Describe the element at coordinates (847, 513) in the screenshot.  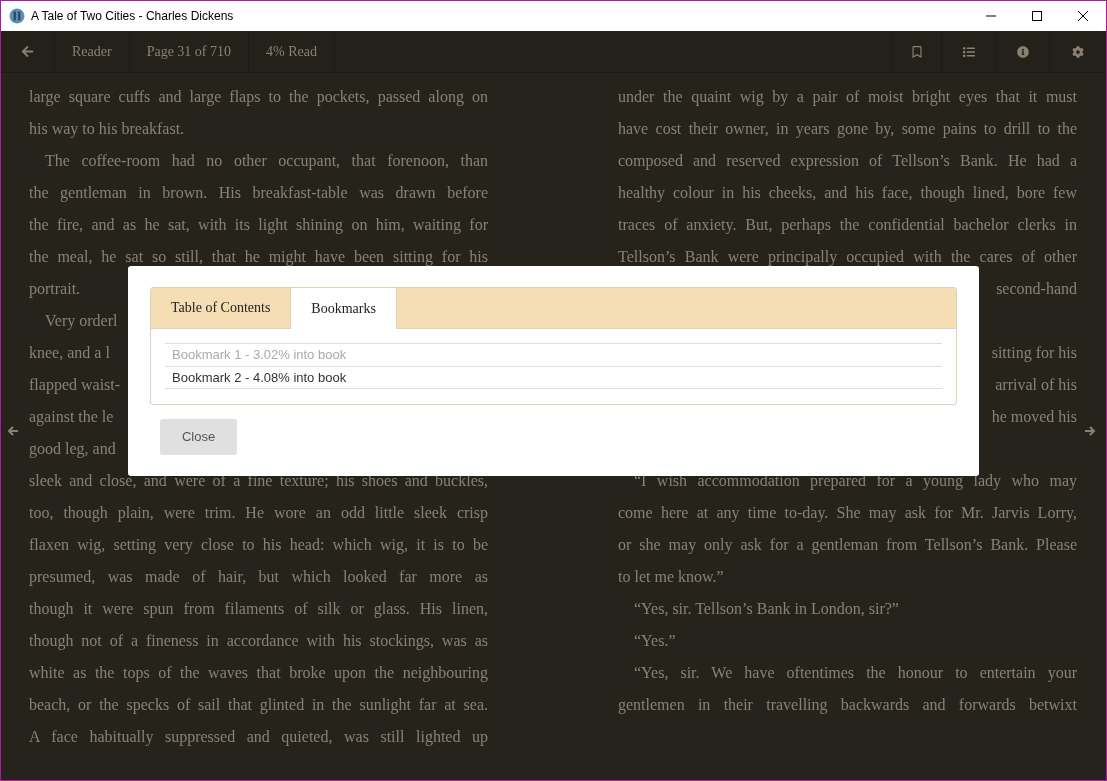
I see `text-line: come here at any time to-day. She may ask for Mr. Jarvis Lorry,` at that location.